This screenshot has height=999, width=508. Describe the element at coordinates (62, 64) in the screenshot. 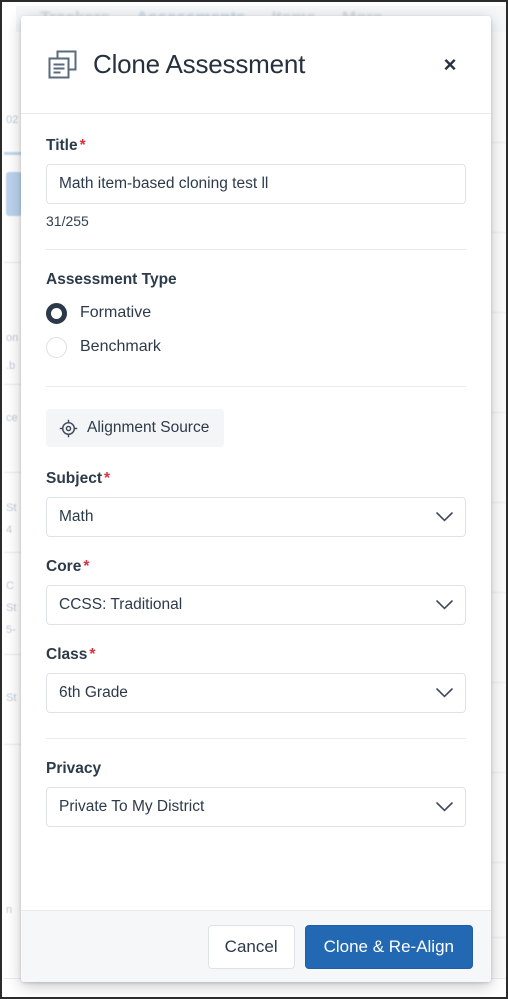

I see `clone-document-icon` at that location.